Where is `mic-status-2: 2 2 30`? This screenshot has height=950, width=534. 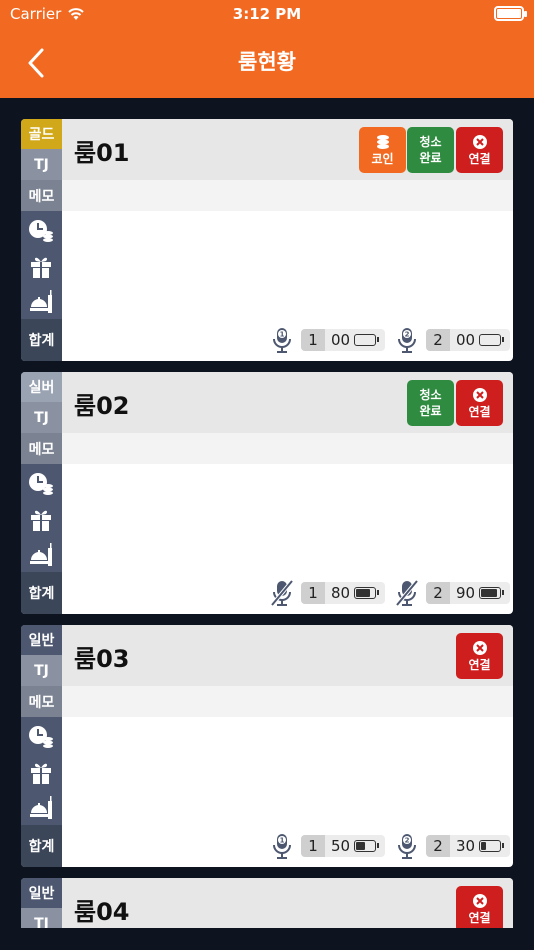 mic-status-2: 2 2 30 is located at coordinates (452, 846).